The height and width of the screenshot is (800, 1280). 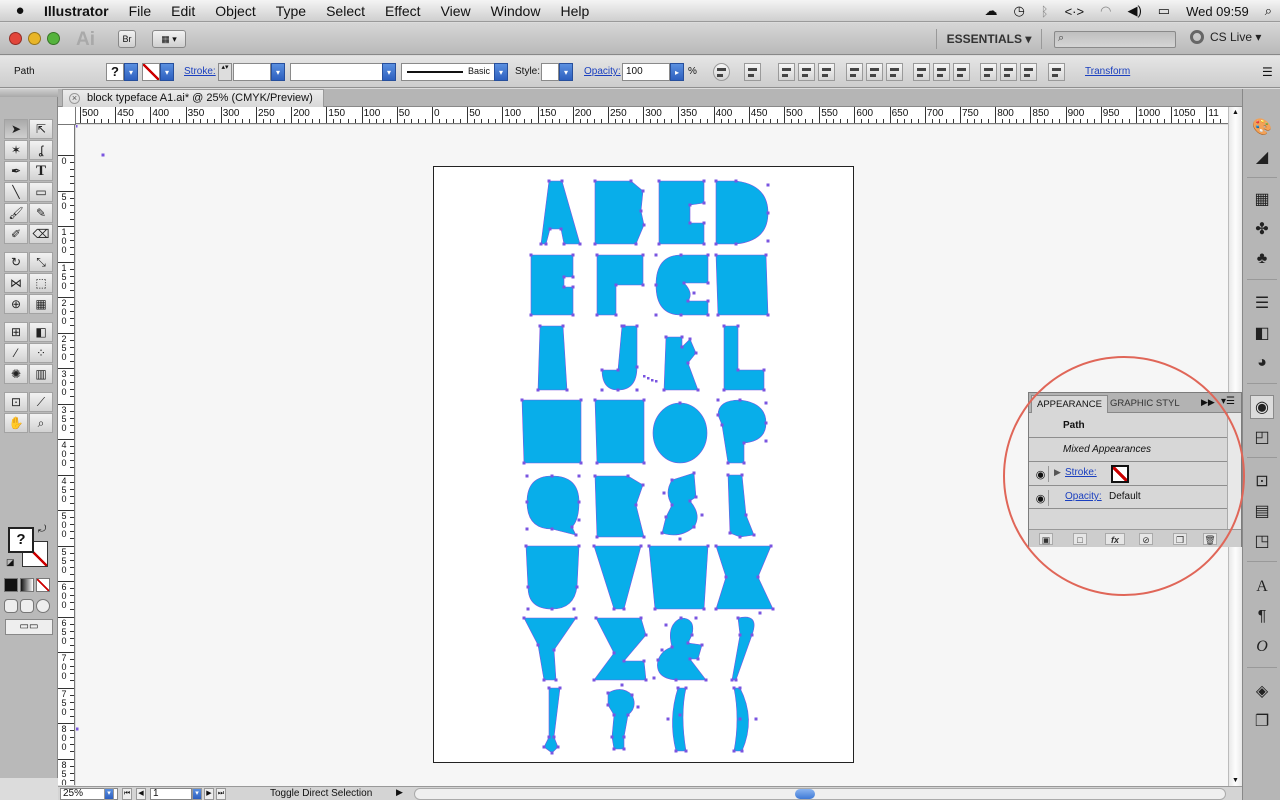 I want to click on isolate-group-icon, so click(x=1056, y=72).